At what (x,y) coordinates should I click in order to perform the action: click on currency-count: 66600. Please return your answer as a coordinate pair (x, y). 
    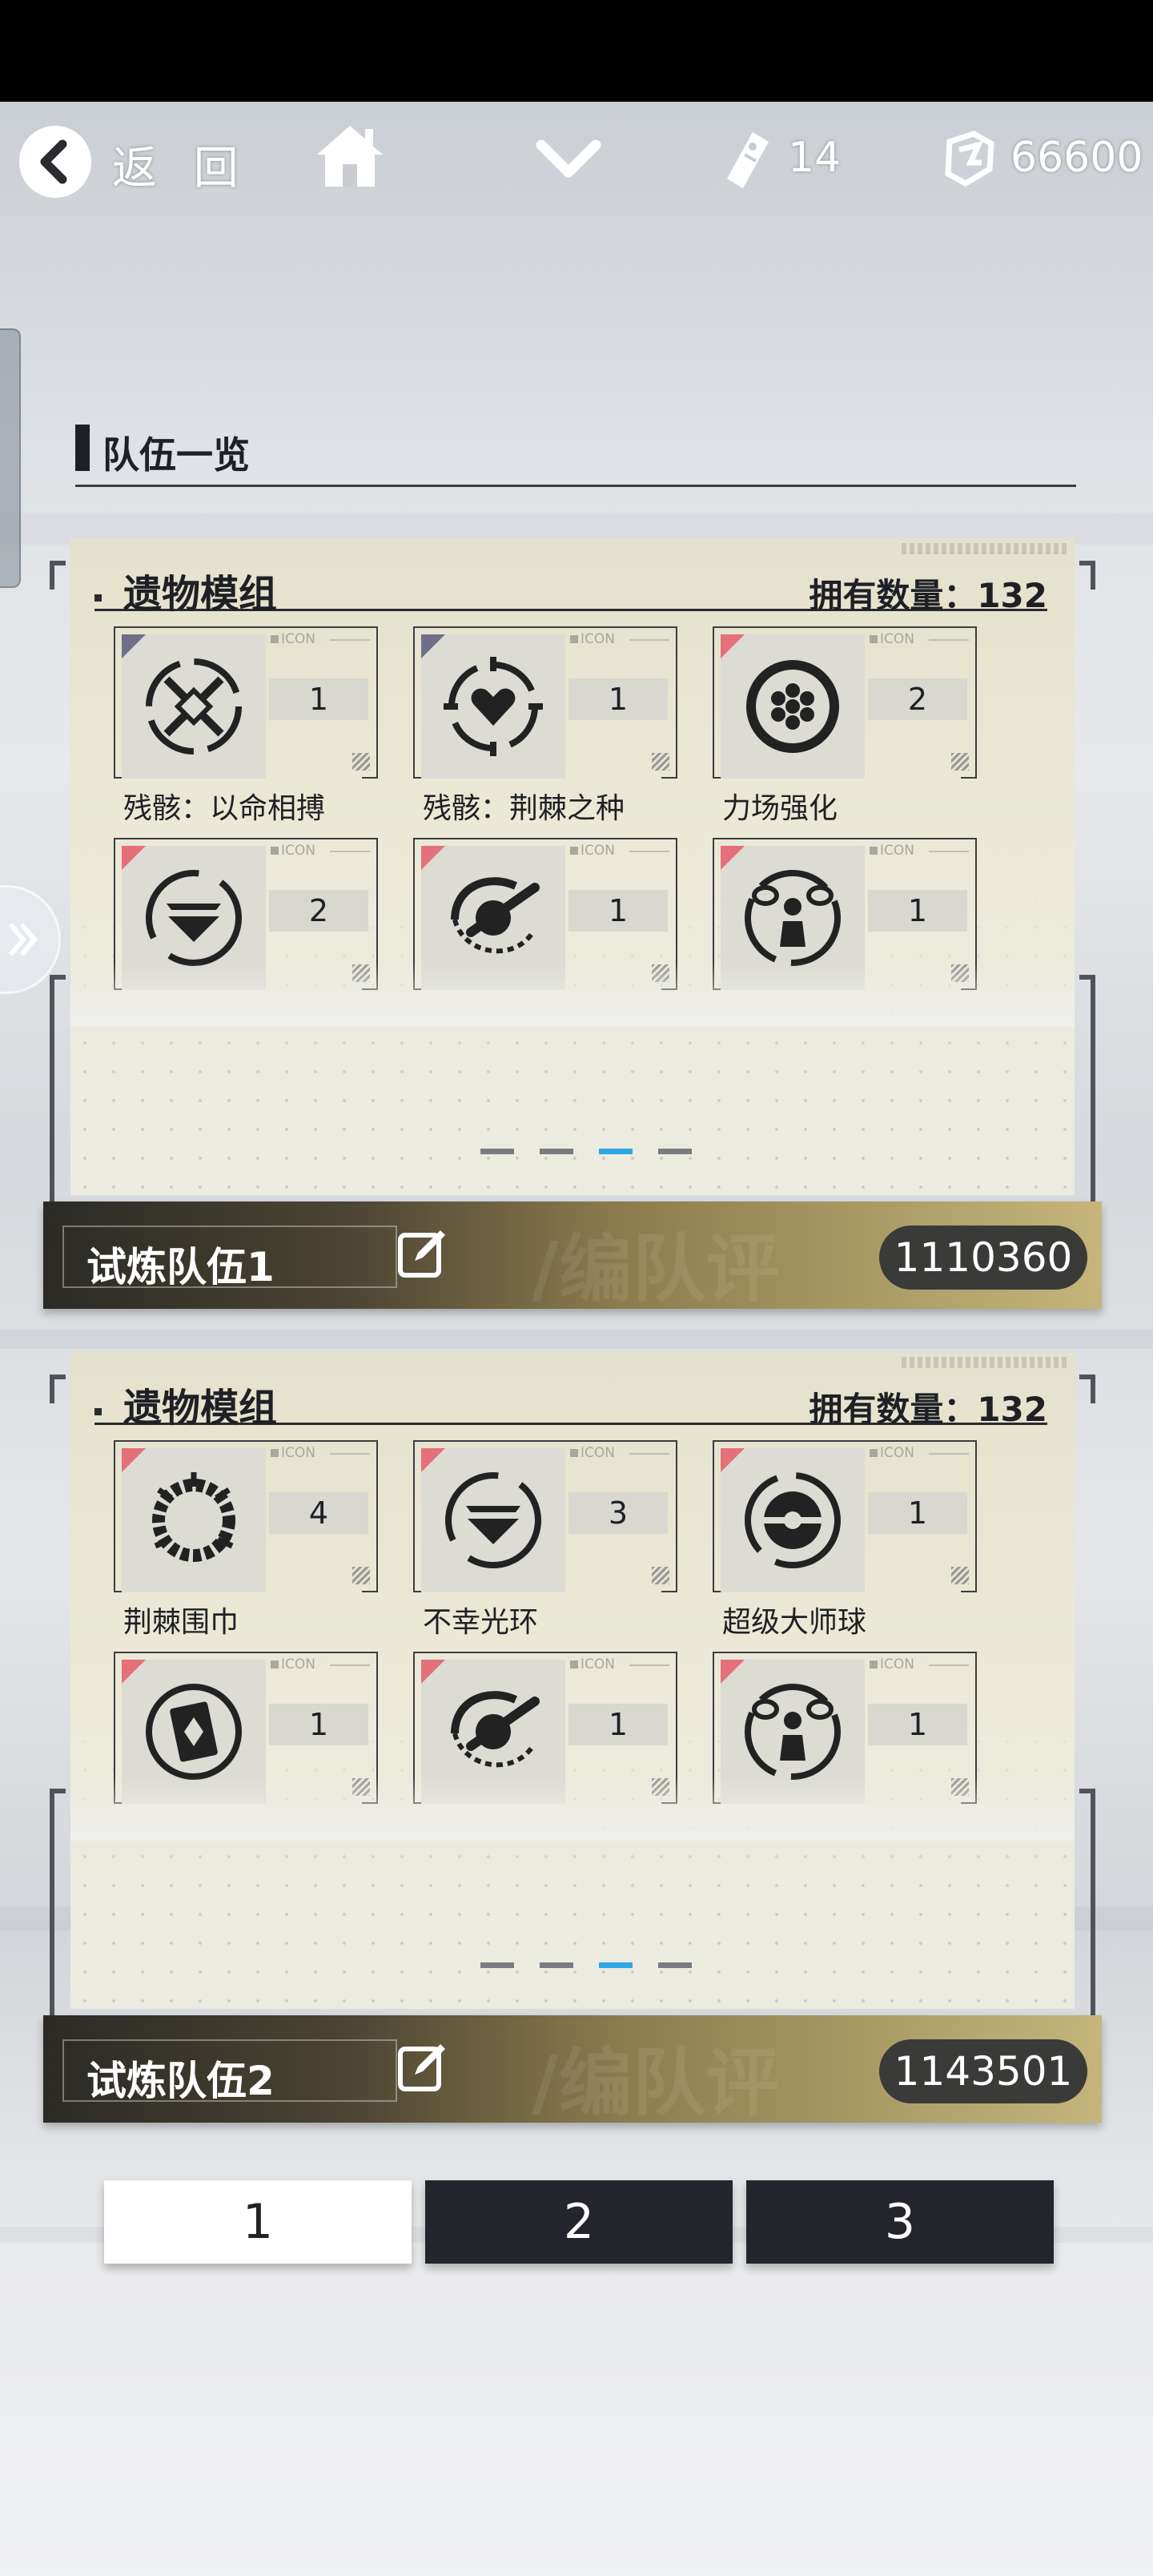
    Looking at the image, I should click on (1076, 158).